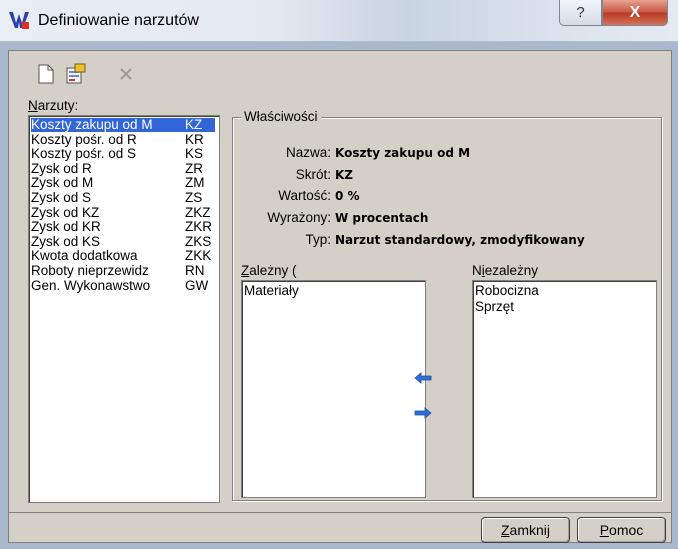 The image size is (678, 549). I want to click on move-right-button, so click(423, 413).